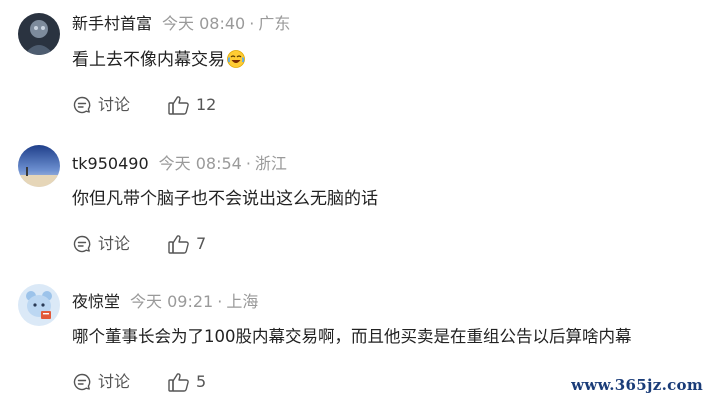  What do you see at coordinates (96, 301) in the screenshot?
I see `username: 夜惊堂` at bounding box center [96, 301].